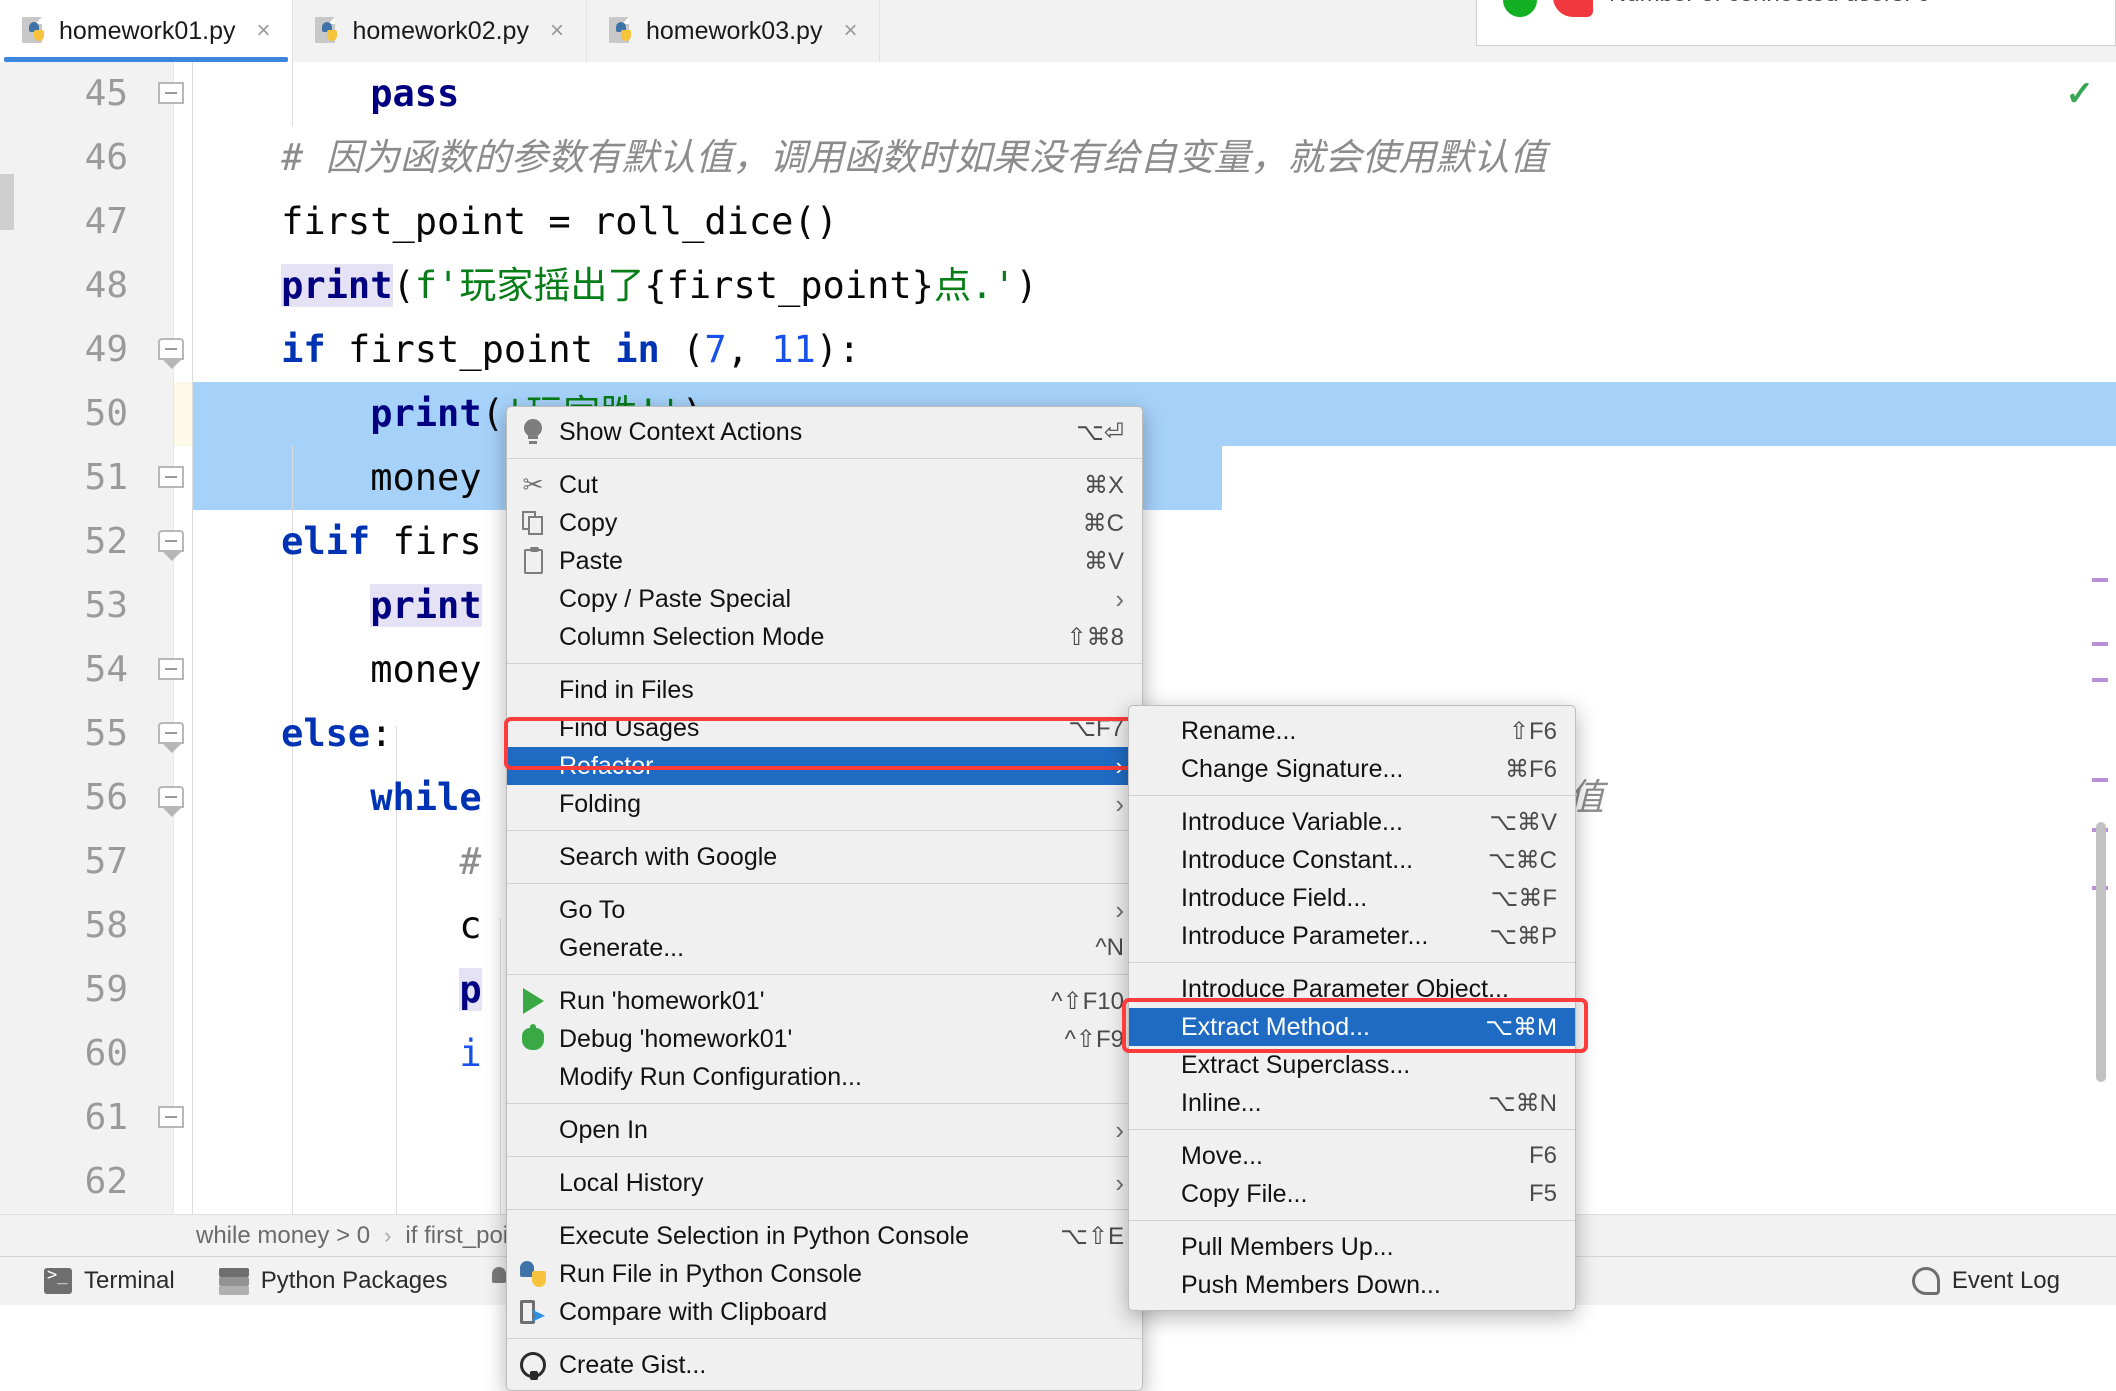  I want to click on menu-item-label: Find in Files, so click(626, 689).